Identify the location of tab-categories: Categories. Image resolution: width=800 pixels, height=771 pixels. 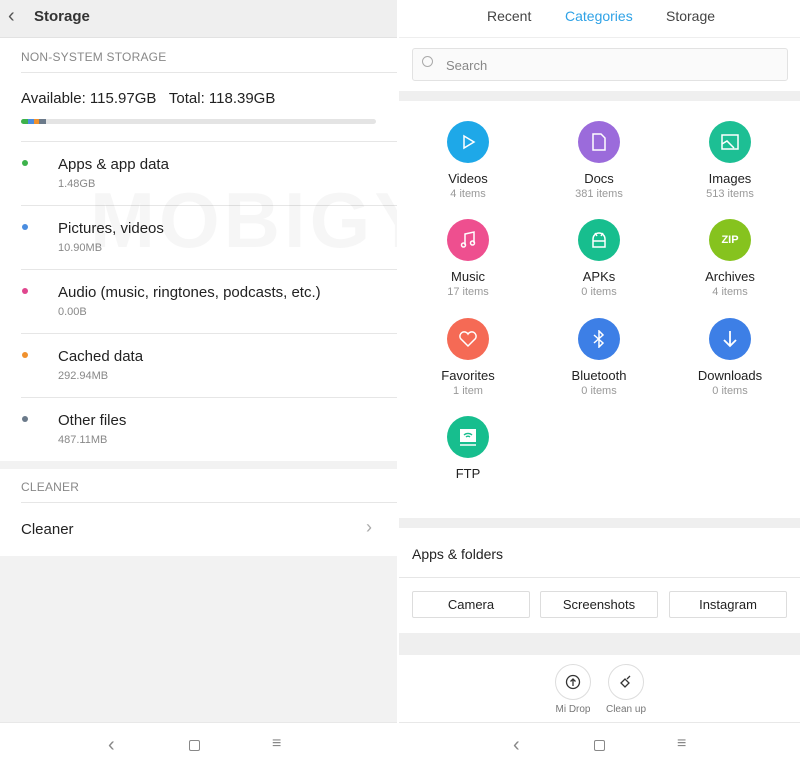
(599, 16).